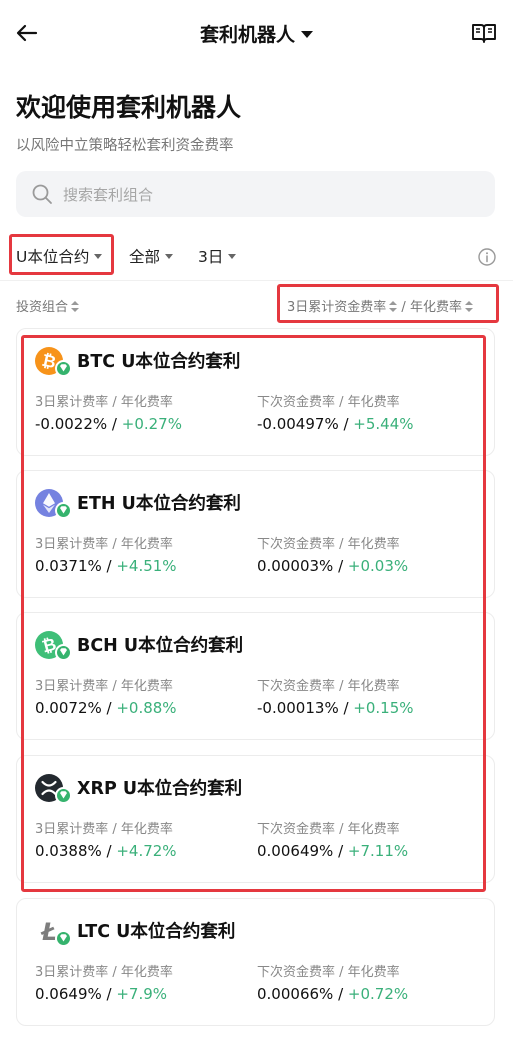  What do you see at coordinates (42, 307) in the screenshot?
I see `column-label: 投资组合` at bounding box center [42, 307].